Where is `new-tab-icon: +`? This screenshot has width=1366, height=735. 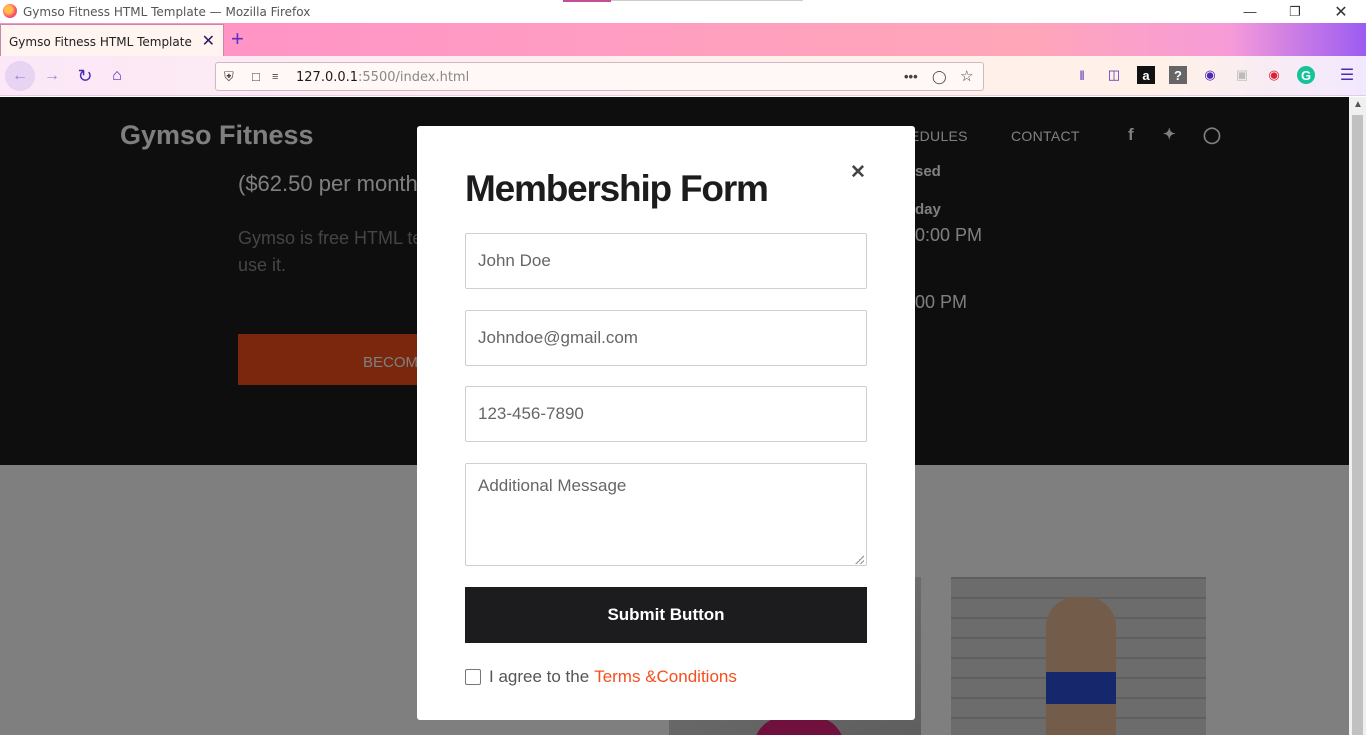
new-tab-icon: + is located at coordinates (237, 39).